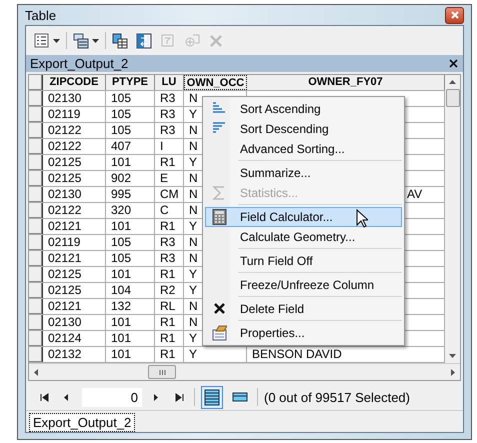  What do you see at coordinates (453, 372) in the screenshot?
I see `scroll-right-icon` at bounding box center [453, 372].